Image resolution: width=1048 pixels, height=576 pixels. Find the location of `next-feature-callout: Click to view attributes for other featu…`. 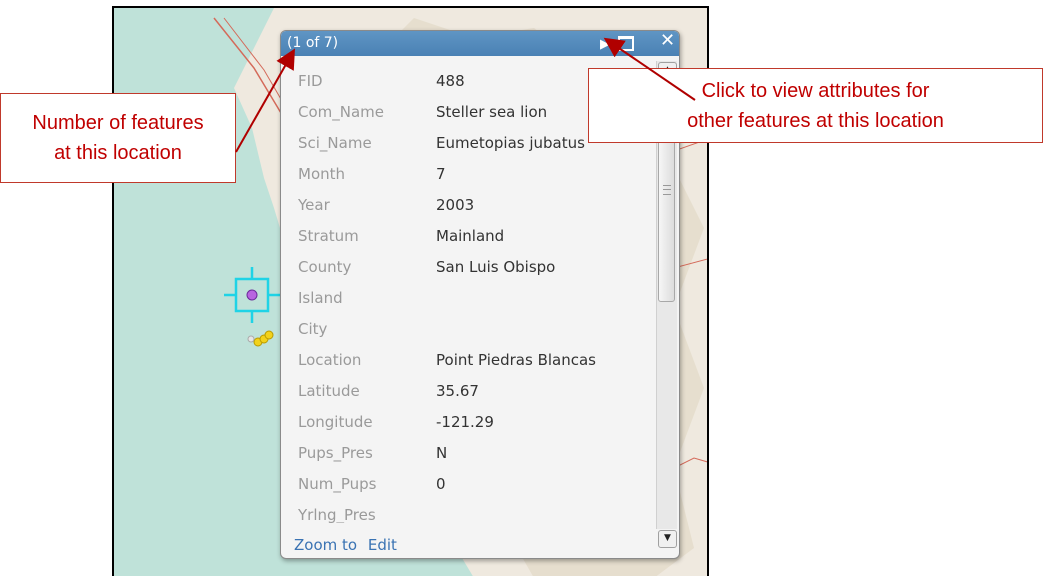

next-feature-callout: Click to view attributes for other featu… is located at coordinates (815, 105).